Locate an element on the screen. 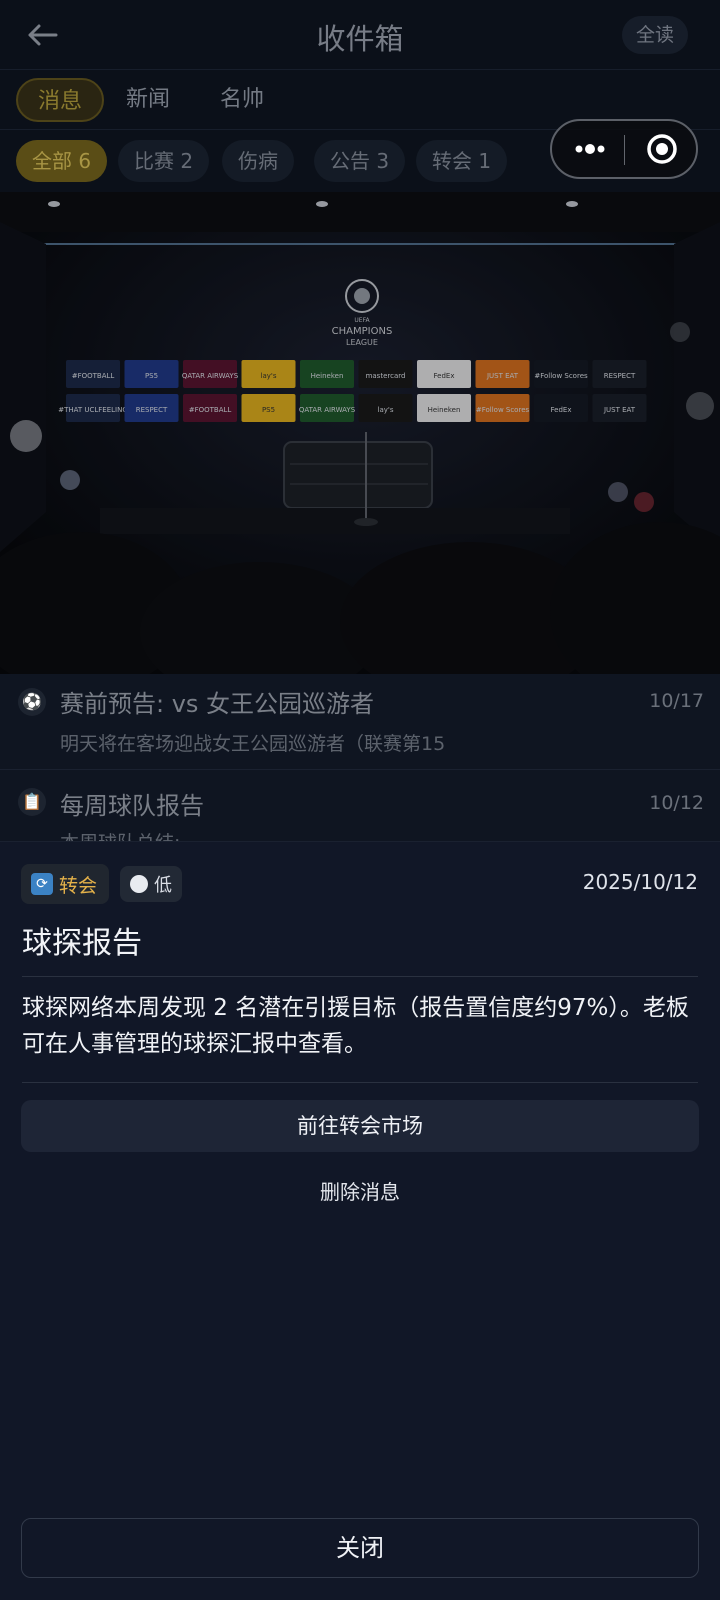  detail-title: 球探报告 is located at coordinates (82, 943).